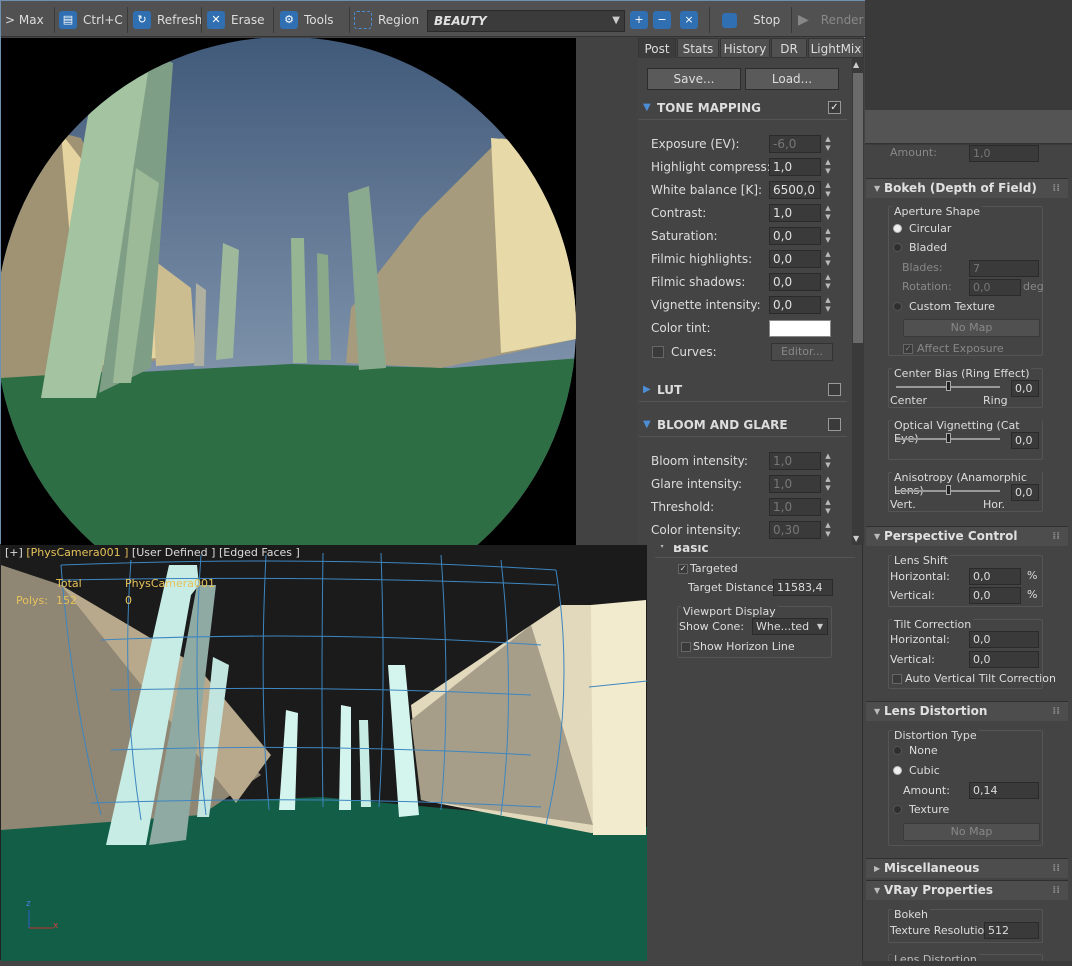  Describe the element at coordinates (803, 587) in the screenshot. I see `target-distance-field: 11583,4` at that location.